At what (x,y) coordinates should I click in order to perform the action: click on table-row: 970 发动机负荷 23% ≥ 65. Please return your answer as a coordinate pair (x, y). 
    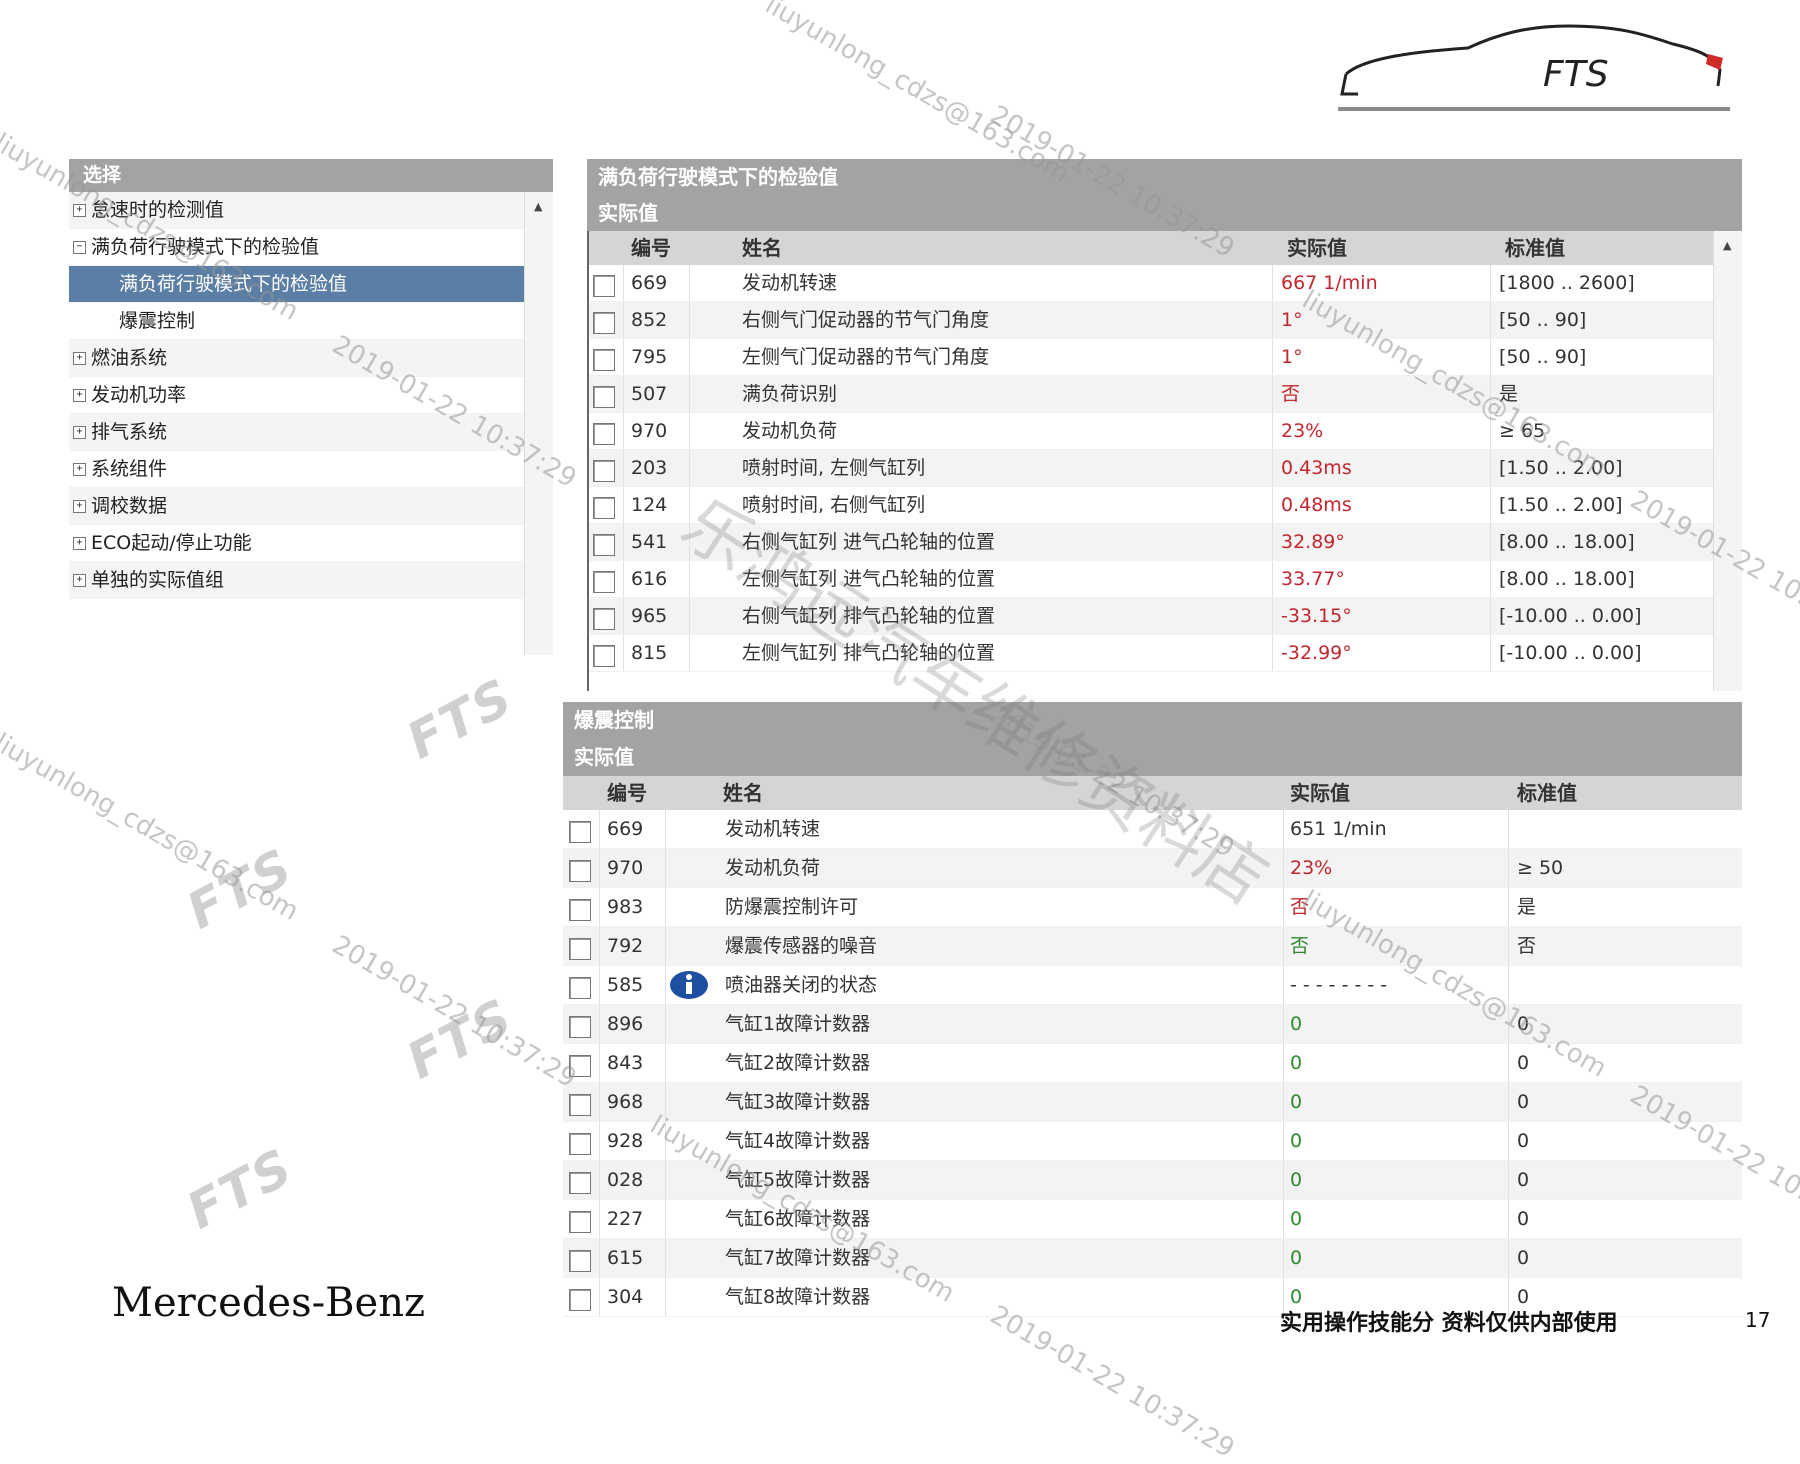
    Looking at the image, I should click on (1164, 431).